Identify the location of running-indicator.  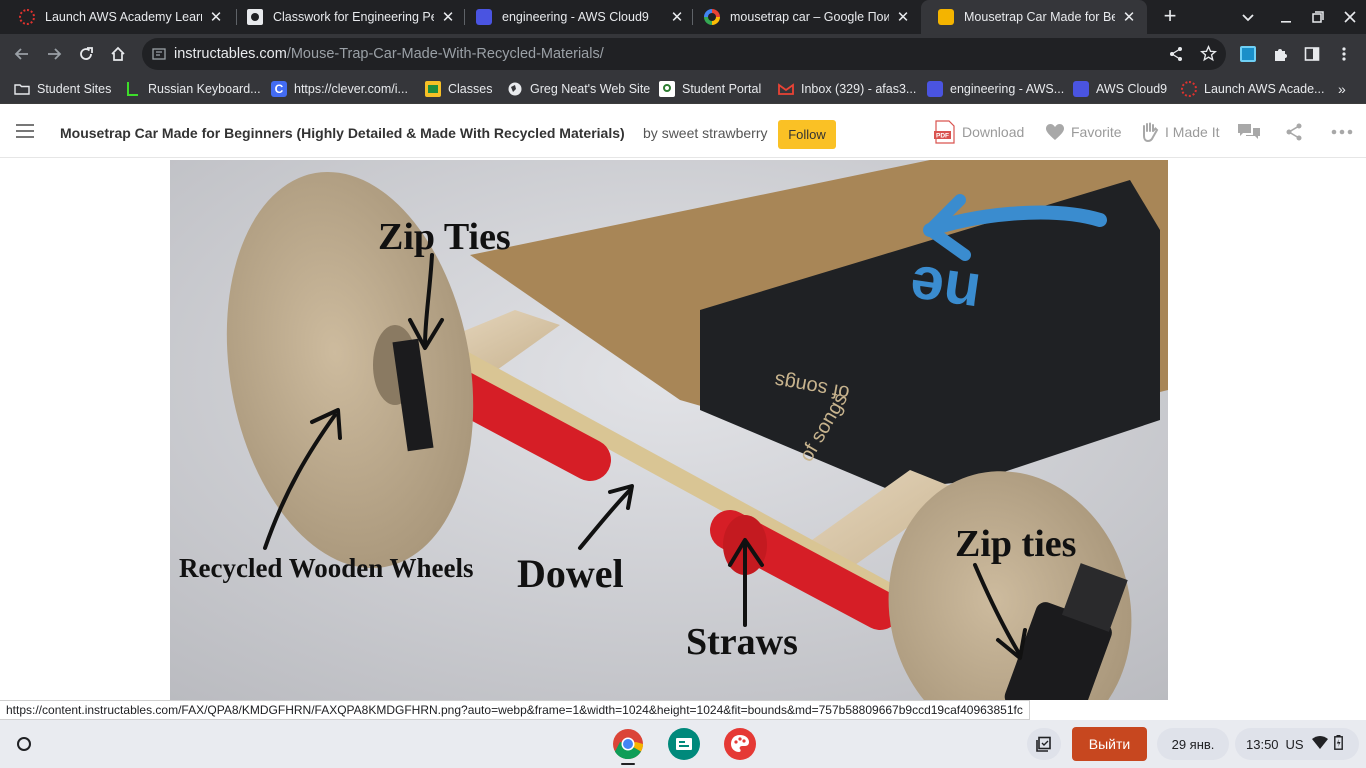
(628, 764).